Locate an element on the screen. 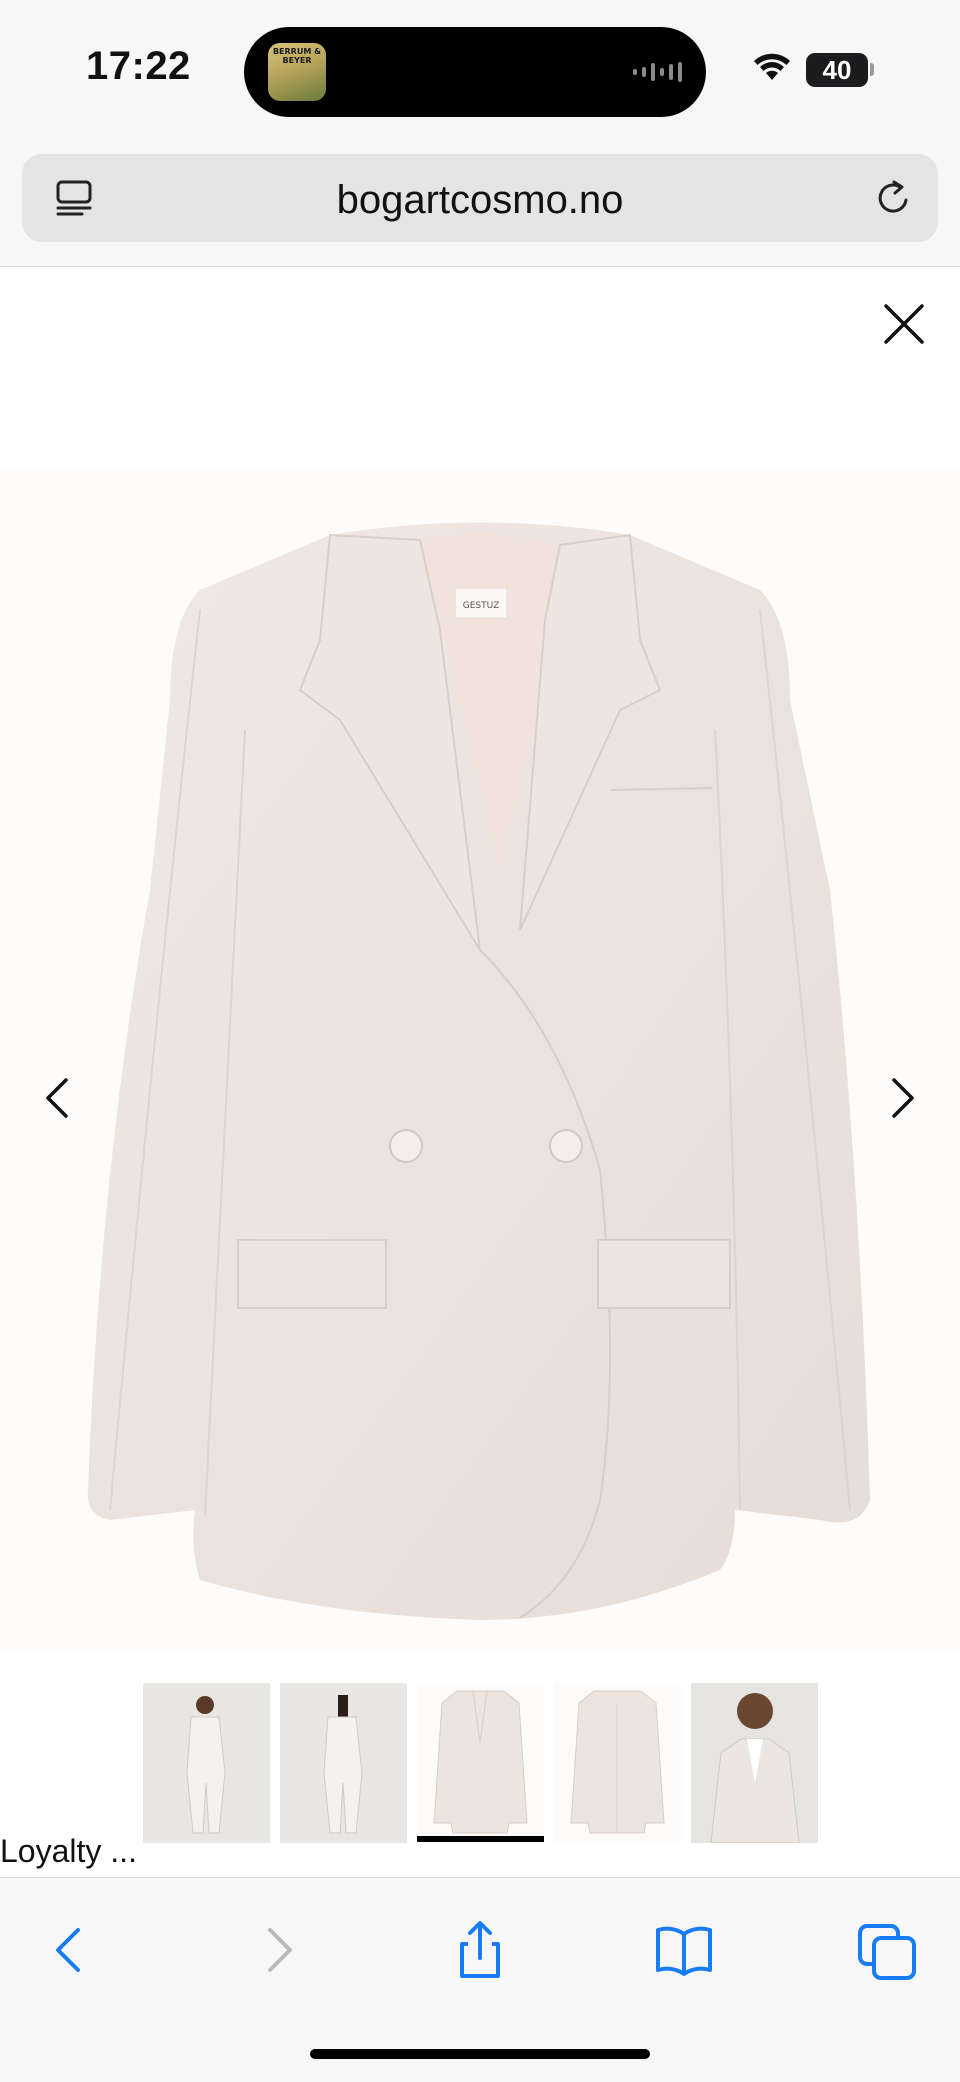  battery-icon: 40 is located at coordinates (837, 70).